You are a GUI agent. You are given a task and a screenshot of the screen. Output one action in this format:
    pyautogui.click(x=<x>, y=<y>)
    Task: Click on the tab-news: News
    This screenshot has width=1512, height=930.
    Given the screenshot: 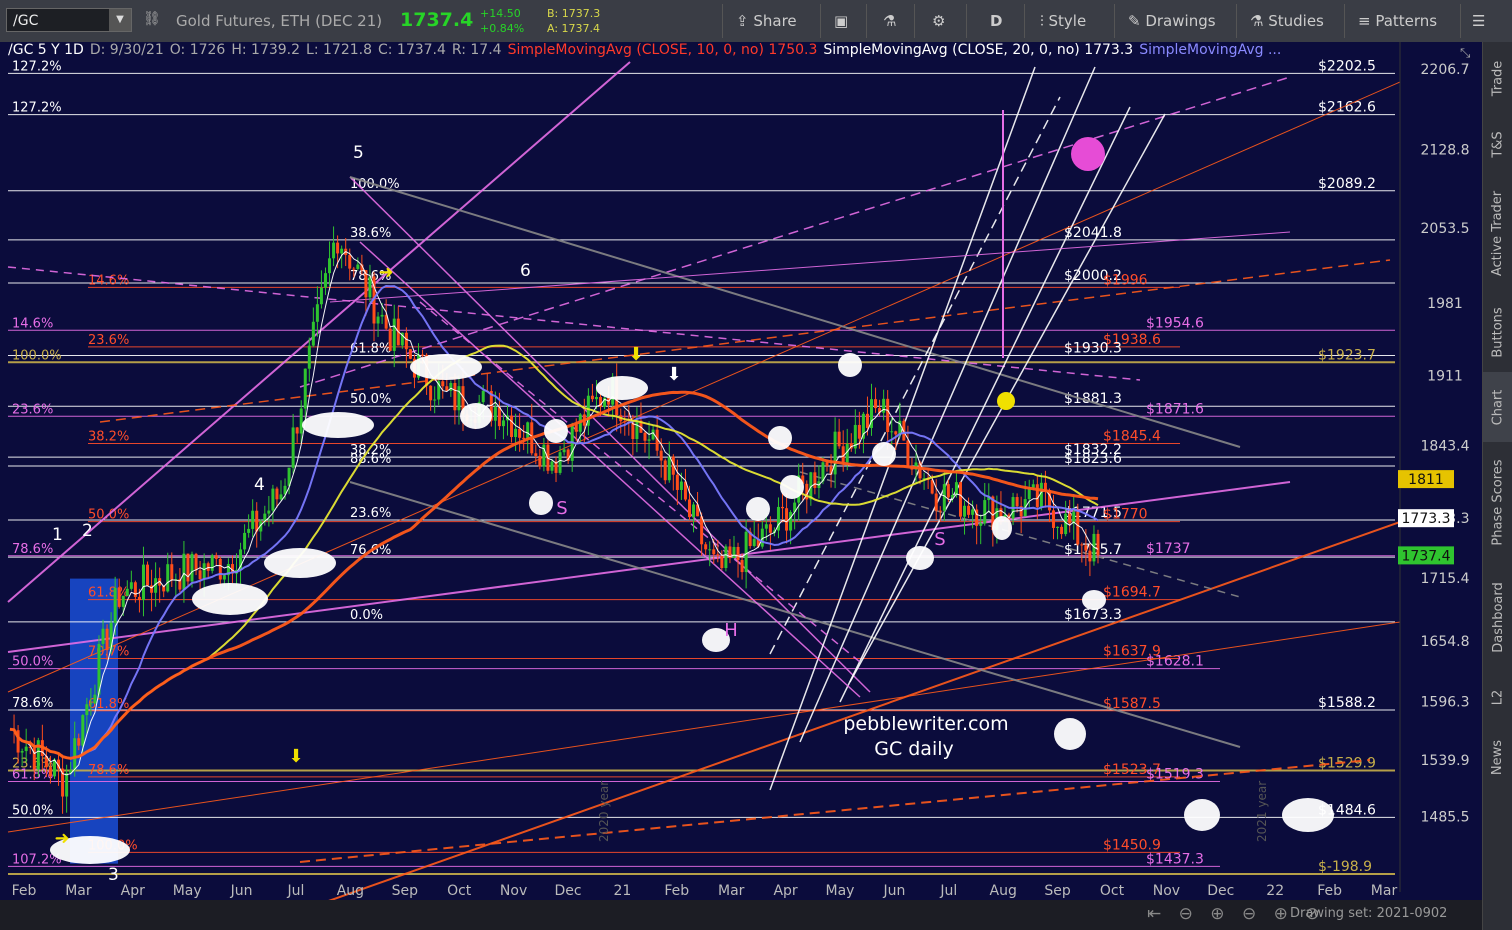 What is the action you would take?
    pyautogui.click(x=1497, y=757)
    